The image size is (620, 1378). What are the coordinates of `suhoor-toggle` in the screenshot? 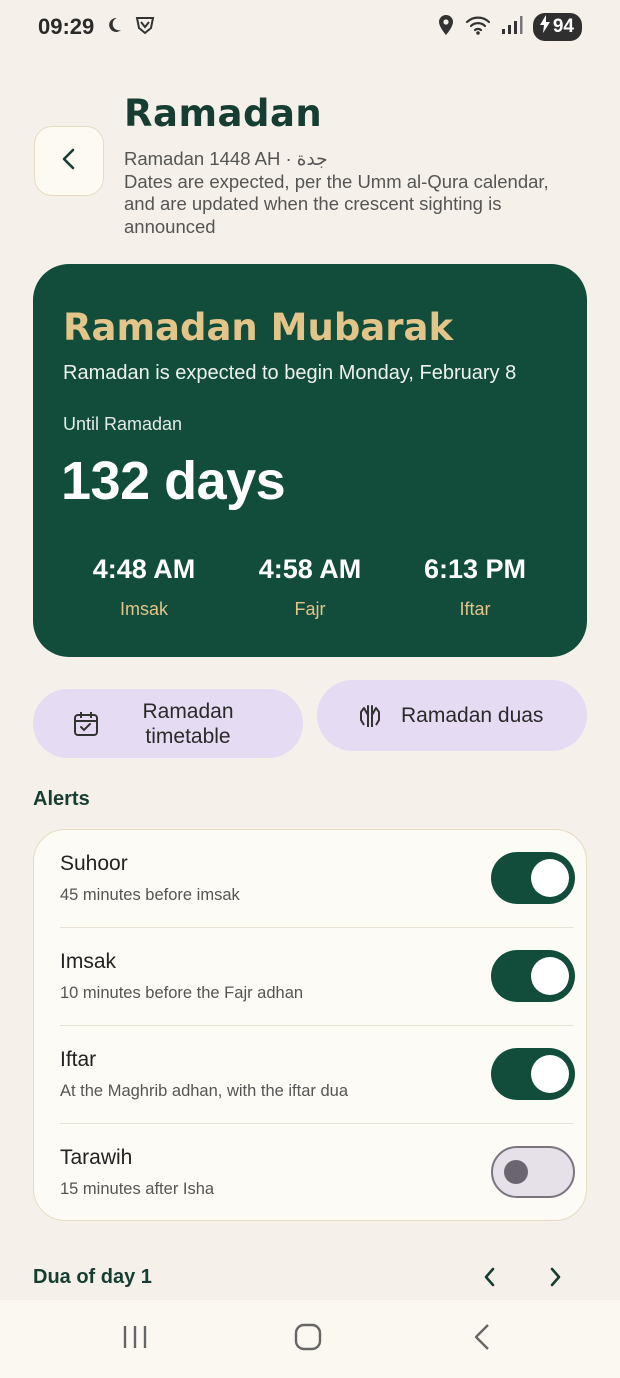 It's located at (533, 878).